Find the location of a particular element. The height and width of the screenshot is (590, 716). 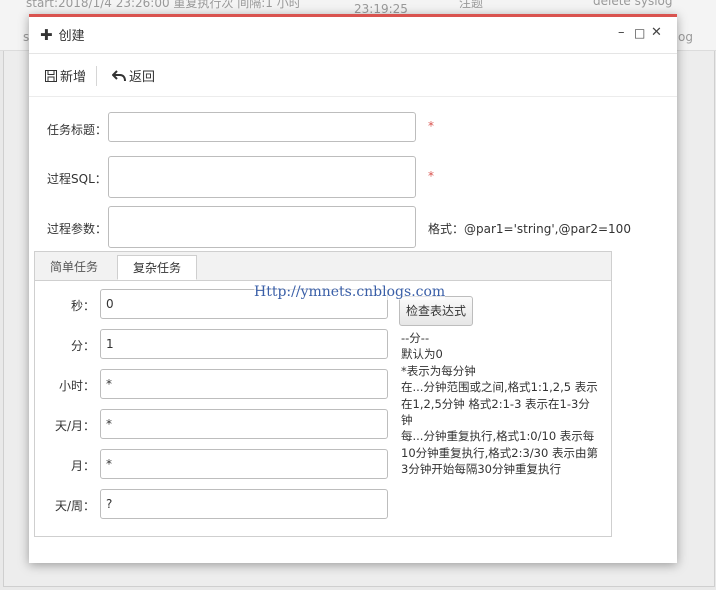

cron-month-label: 月： is located at coordinates (82, 466).